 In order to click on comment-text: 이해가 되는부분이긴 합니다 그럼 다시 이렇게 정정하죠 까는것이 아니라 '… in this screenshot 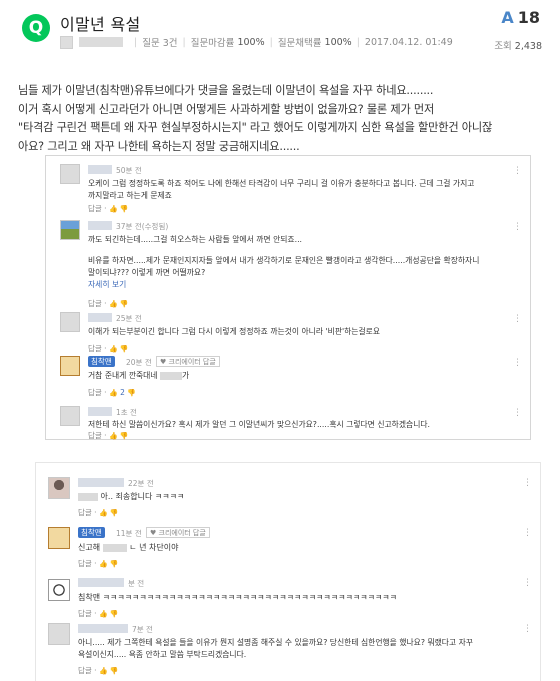, I will do `click(234, 331)`.